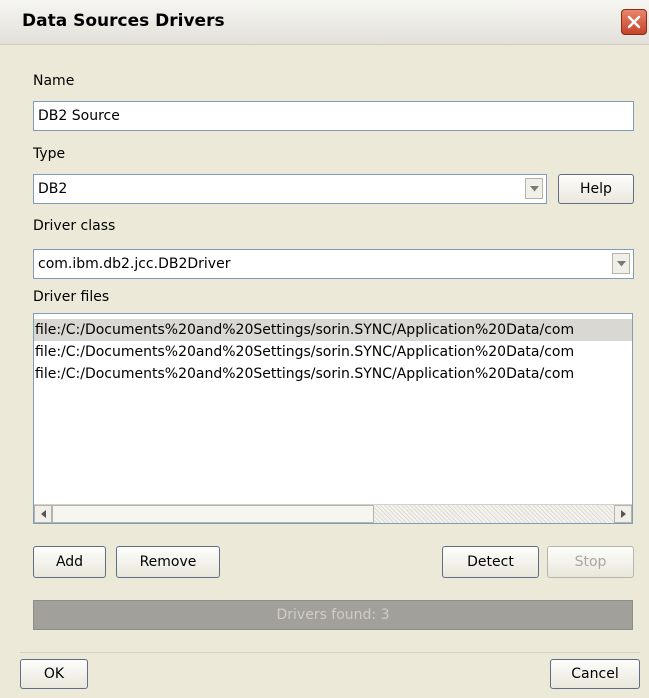 Image resolution: width=649 pixels, height=698 pixels. What do you see at coordinates (333, 116) in the screenshot?
I see `name-input: DB2 Source` at bounding box center [333, 116].